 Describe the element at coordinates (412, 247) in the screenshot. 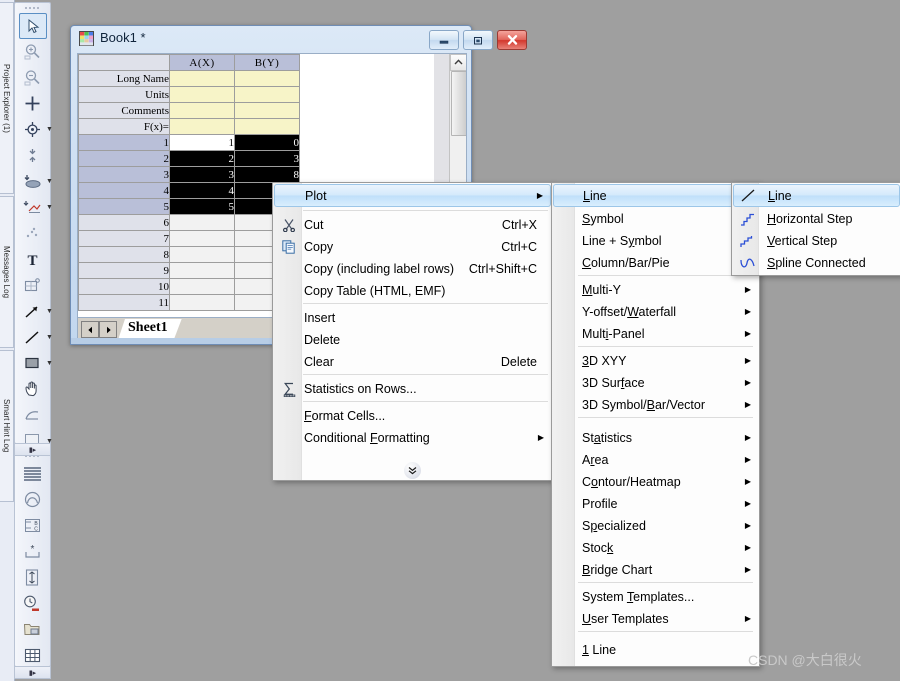

I see `menu-item-copy: Copy Ctrl+C` at that location.